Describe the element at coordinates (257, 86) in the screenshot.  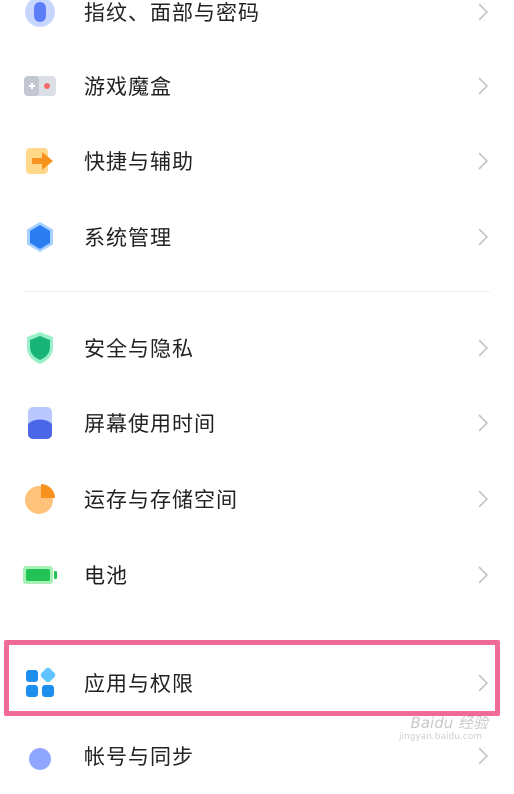
I see `settings-item-game-box: 游戏魔盒` at that location.